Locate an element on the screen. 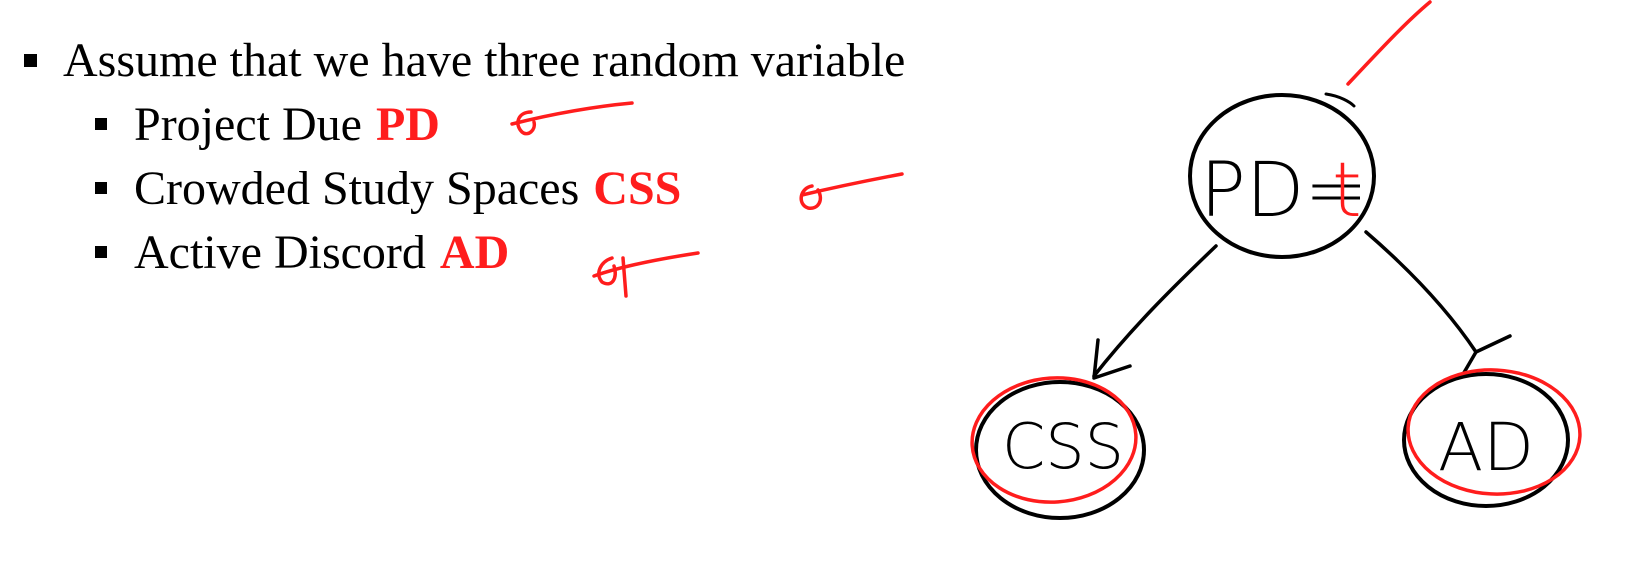  arrow-icon-css is located at coordinates (851, 191).